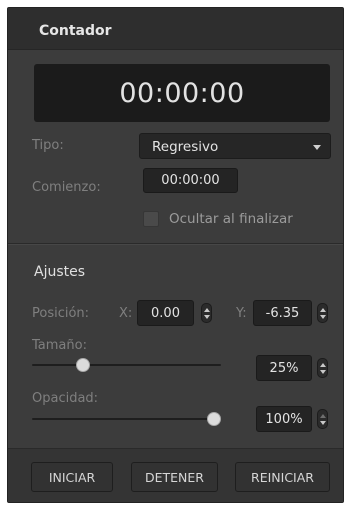 This screenshot has height=507, width=351. What do you see at coordinates (165, 313) in the screenshot?
I see `position-x-field: 0.00` at bounding box center [165, 313].